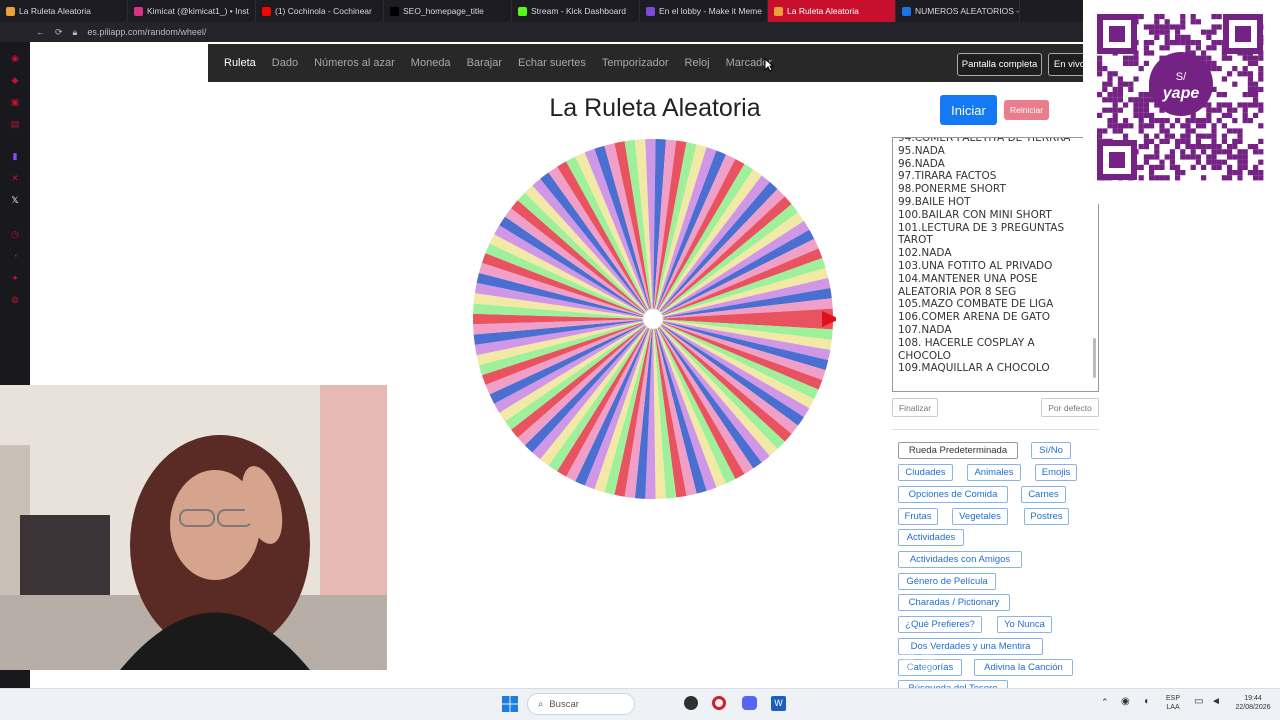 This screenshot has width=1280, height=720. Describe the element at coordinates (697, 63) in the screenshot. I see `nav-link: Reloj` at that location.